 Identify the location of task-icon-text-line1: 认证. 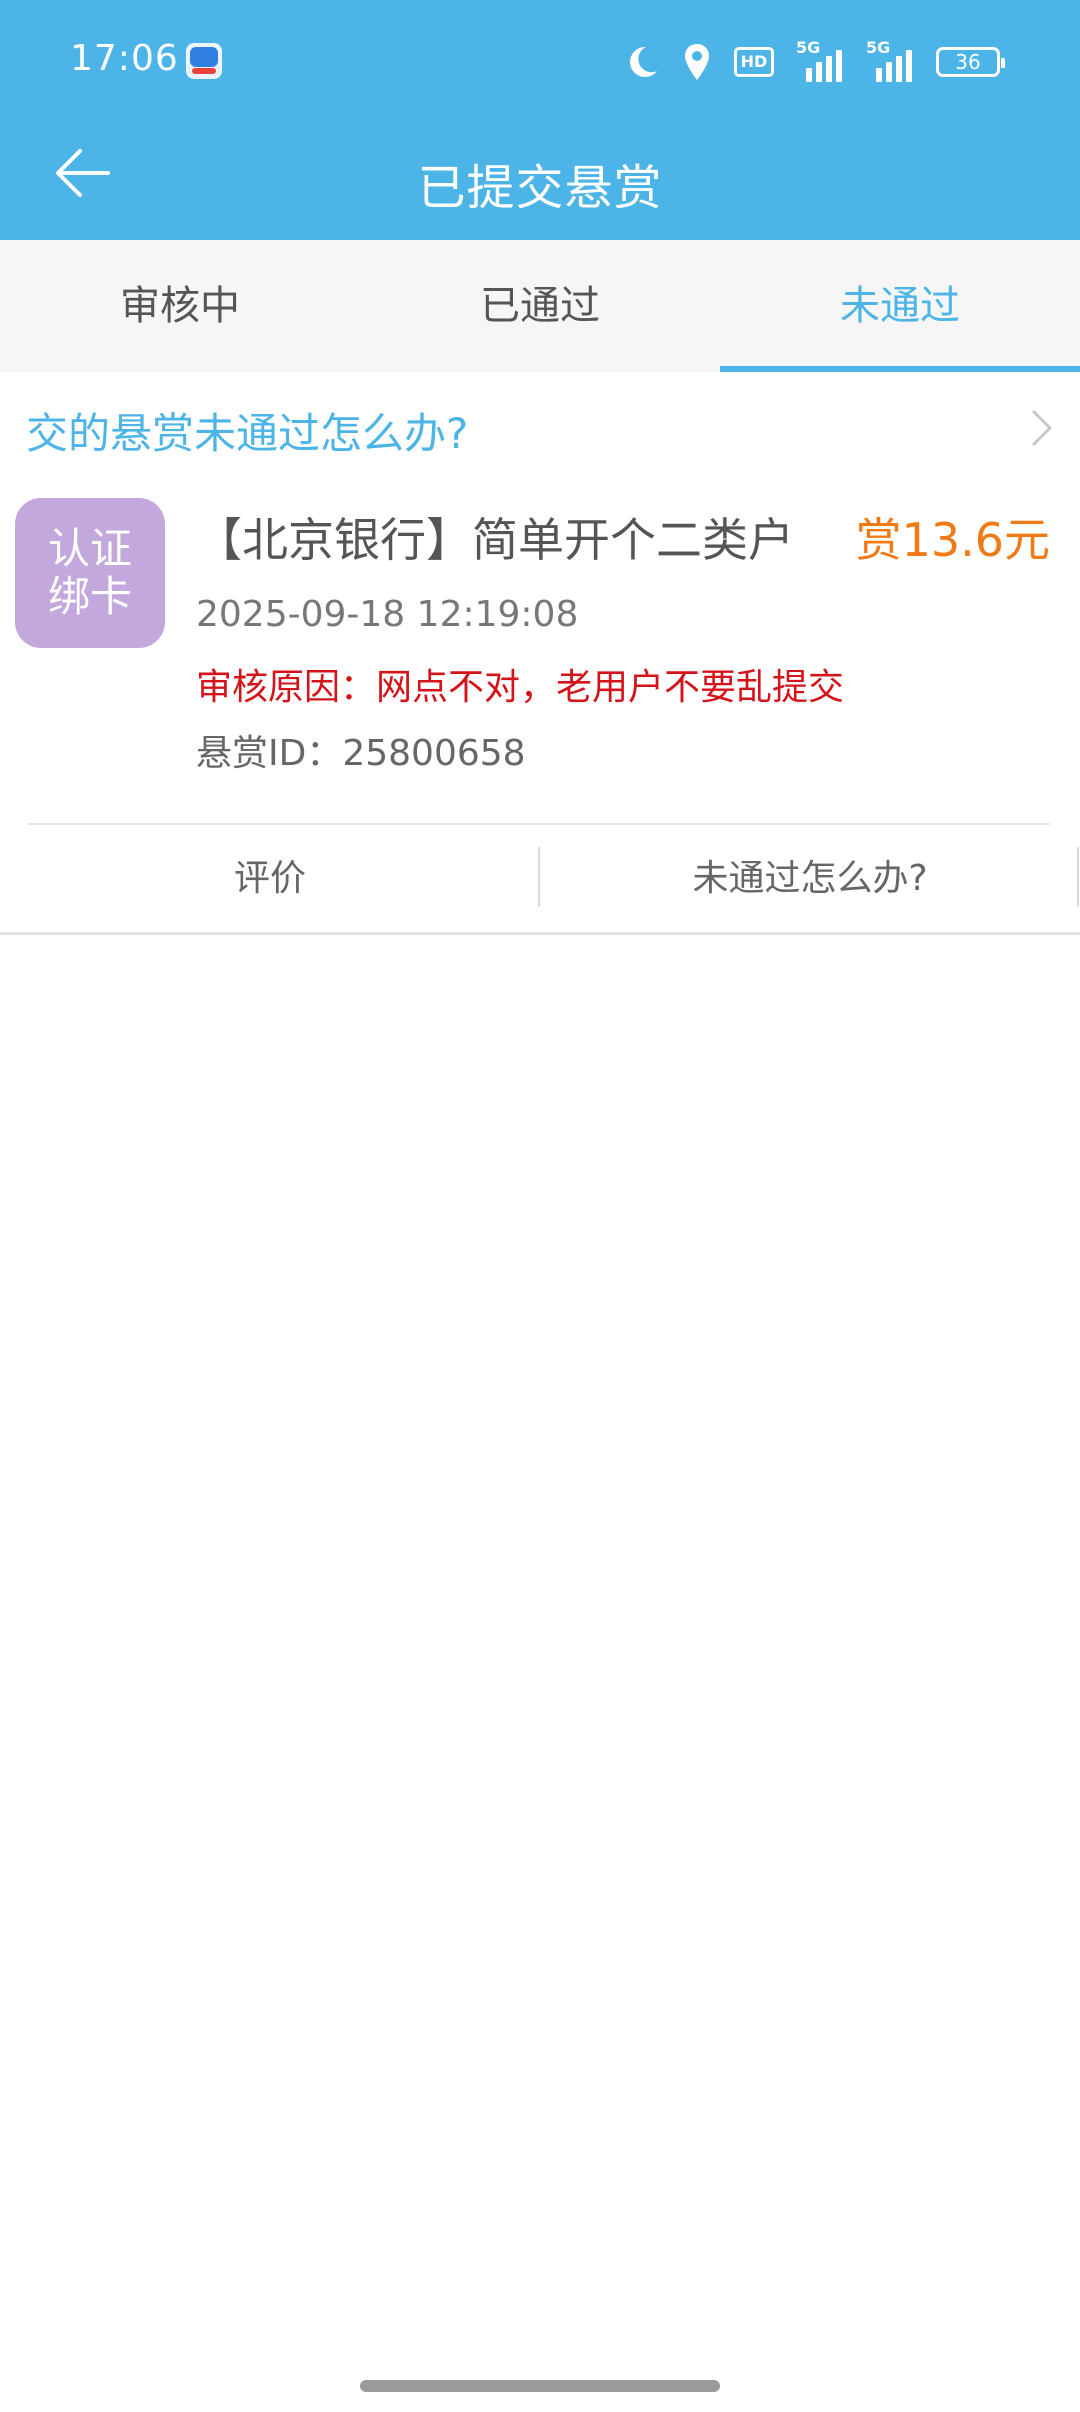
(89, 548).